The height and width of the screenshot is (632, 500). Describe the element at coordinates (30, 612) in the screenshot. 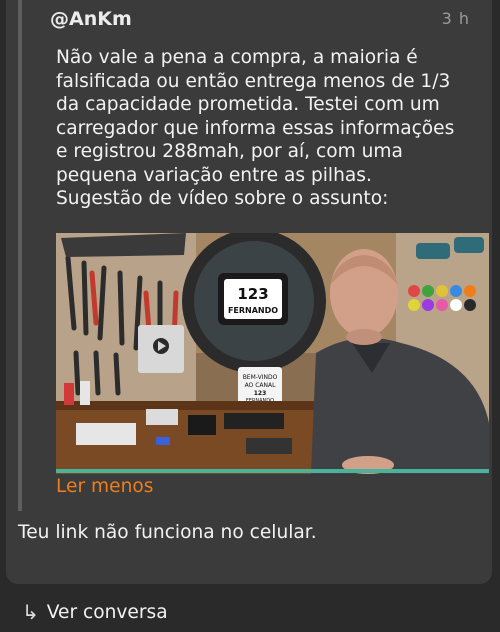

I see `reply-arrow-icon: ↳` at that location.